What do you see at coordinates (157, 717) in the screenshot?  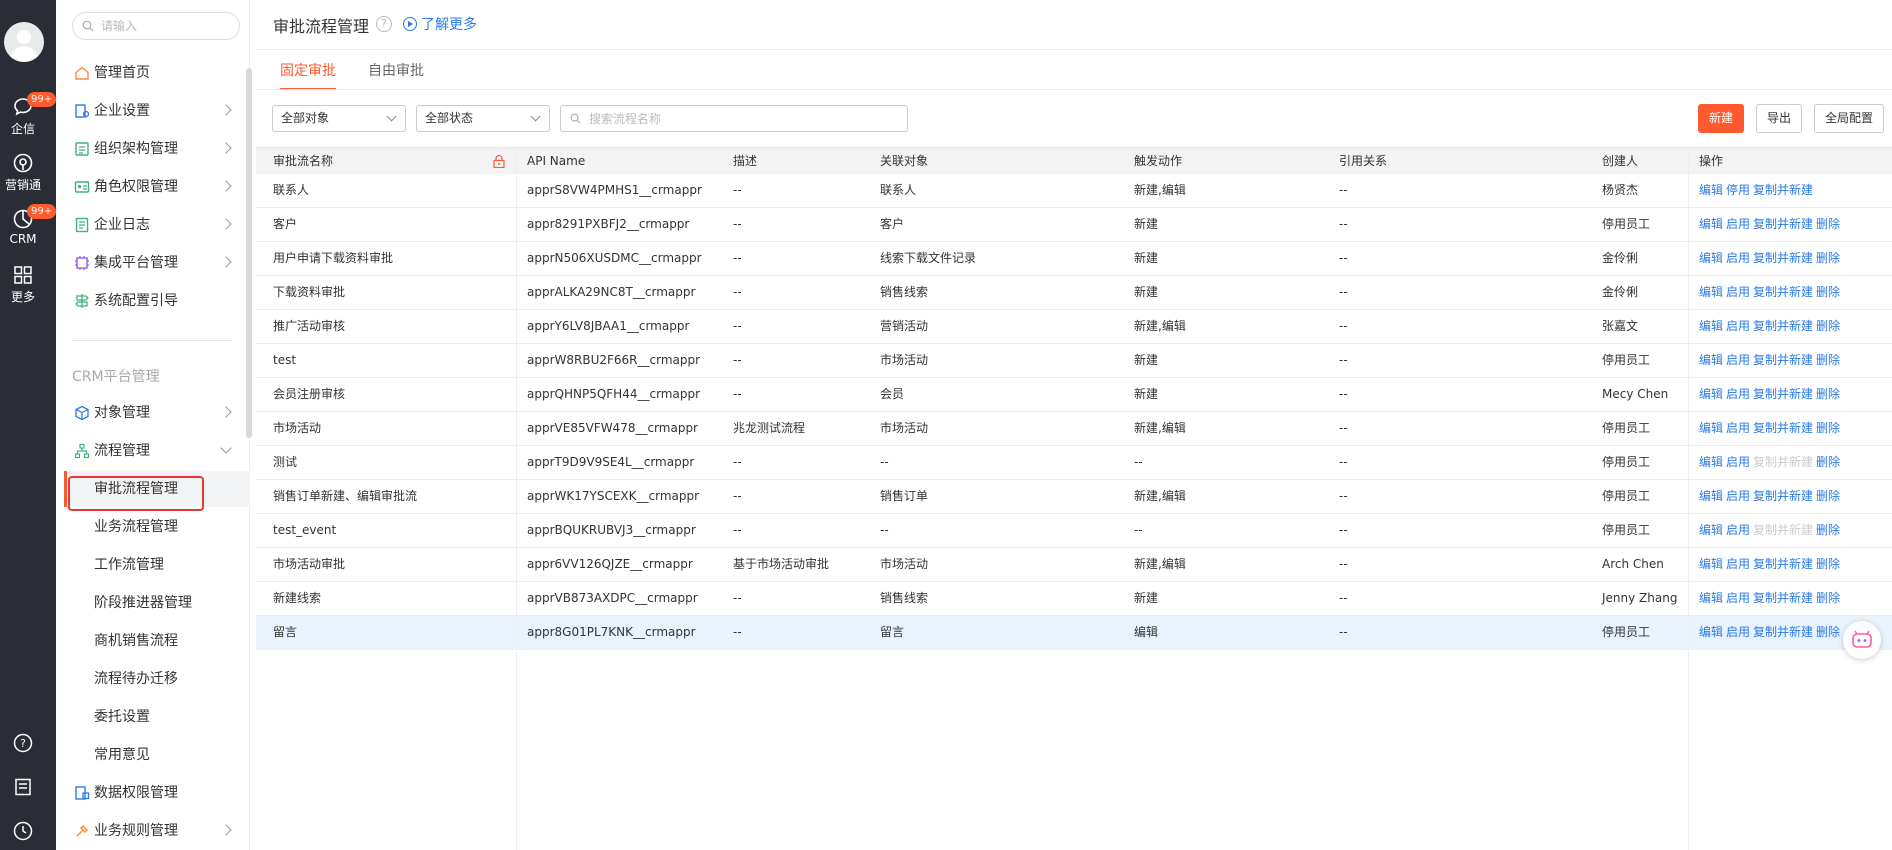 I see `sidebar-subitem-delegation: 委托设置` at bounding box center [157, 717].